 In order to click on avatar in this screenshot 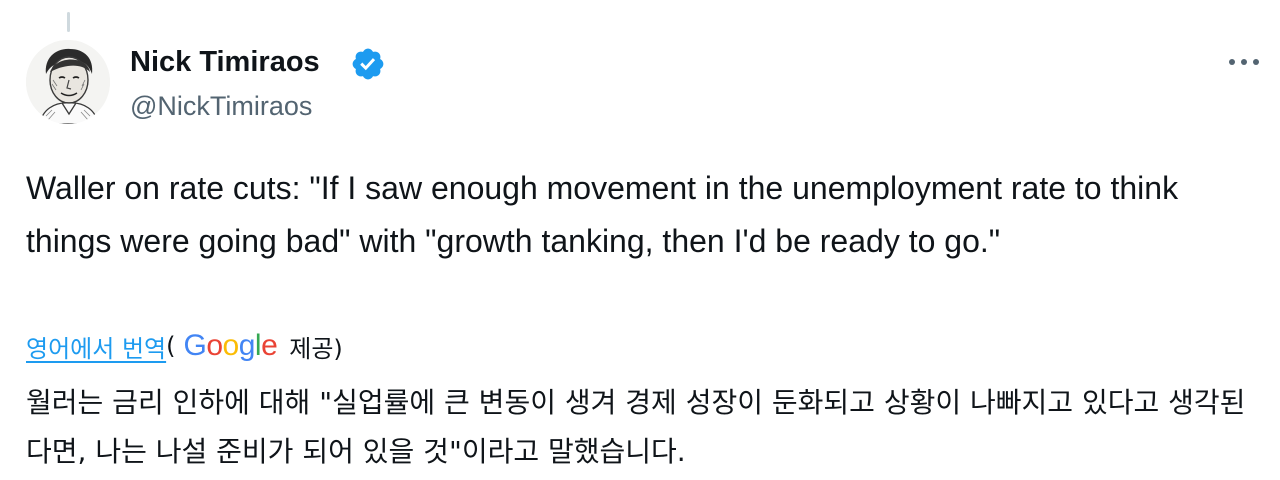, I will do `click(68, 82)`.